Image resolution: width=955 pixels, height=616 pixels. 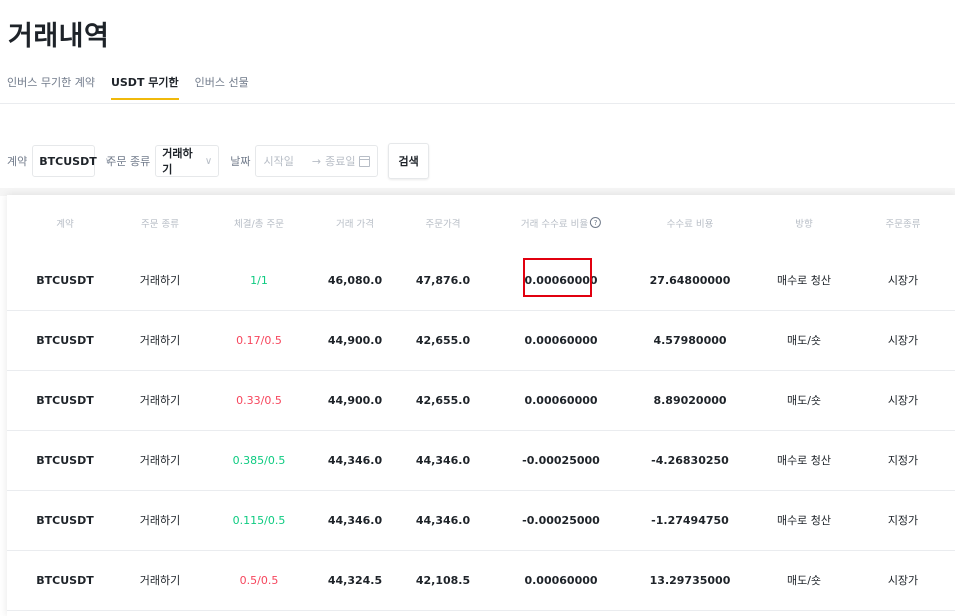 What do you see at coordinates (355, 280) in the screenshot?
I see `cell-trade-price: 46,080.0` at bounding box center [355, 280].